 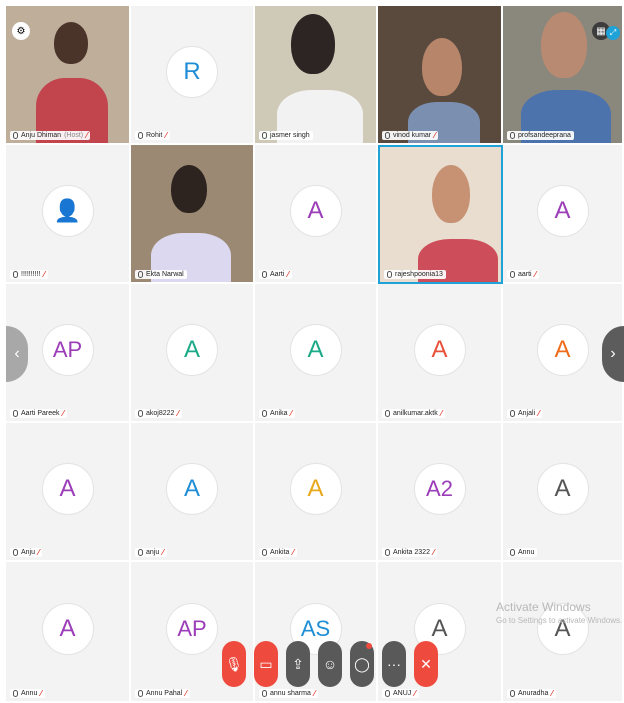 What do you see at coordinates (164, 693) in the screenshot?
I see `participant-name: Annu Pahal` at bounding box center [164, 693].